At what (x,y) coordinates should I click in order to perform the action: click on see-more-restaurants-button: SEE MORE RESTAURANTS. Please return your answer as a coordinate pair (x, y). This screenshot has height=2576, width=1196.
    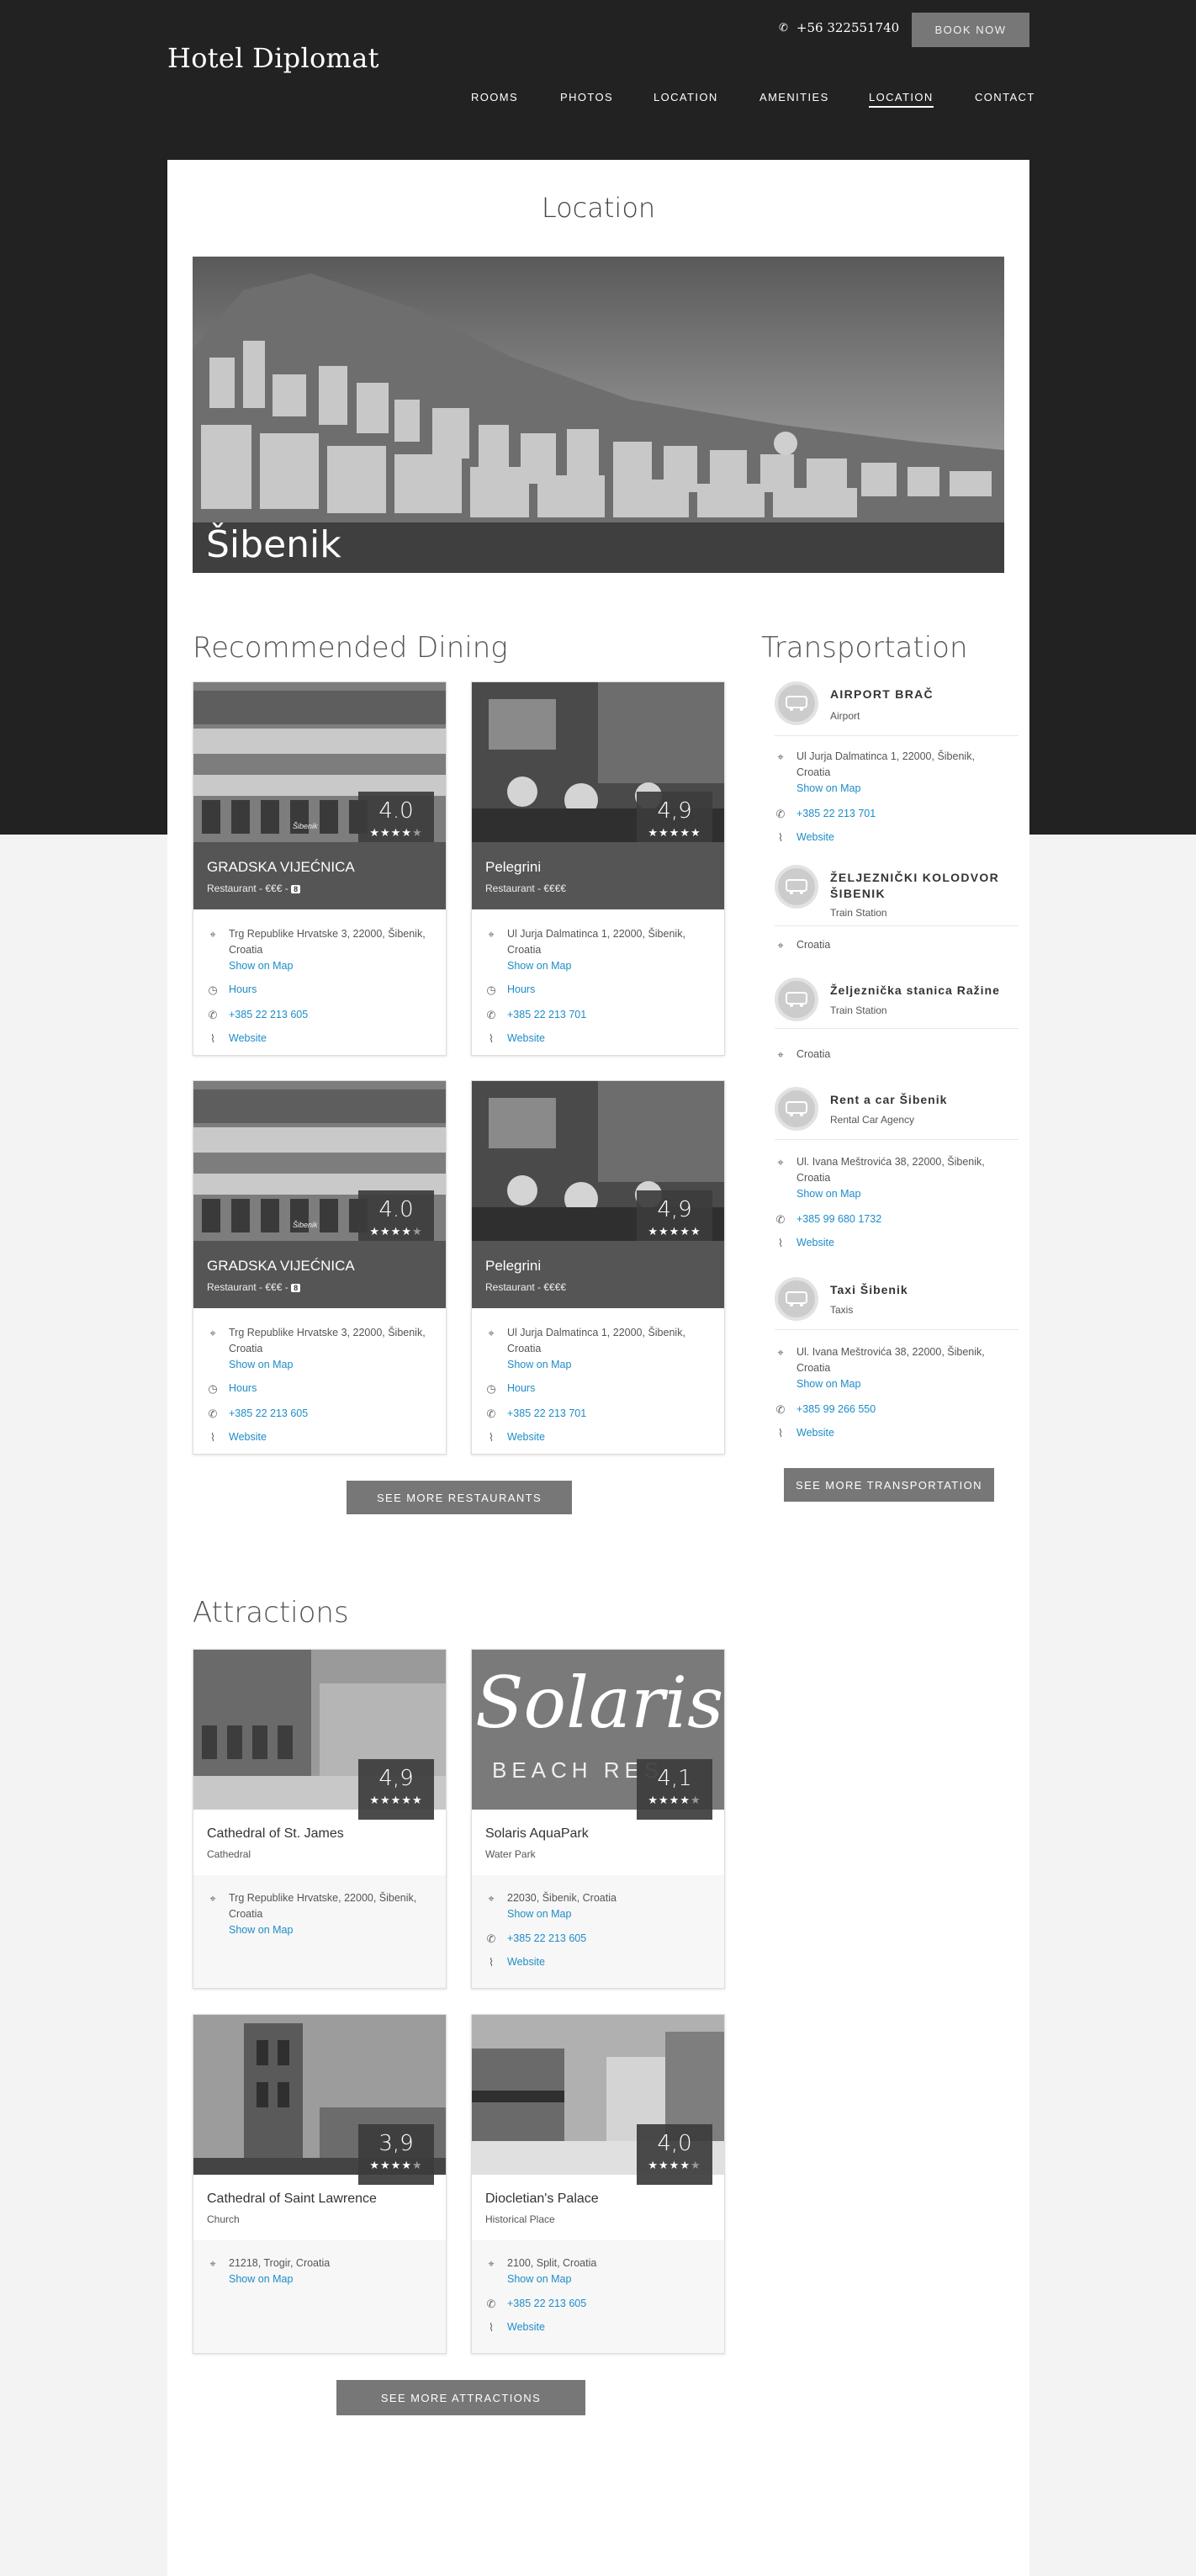
    Looking at the image, I should click on (460, 1498).